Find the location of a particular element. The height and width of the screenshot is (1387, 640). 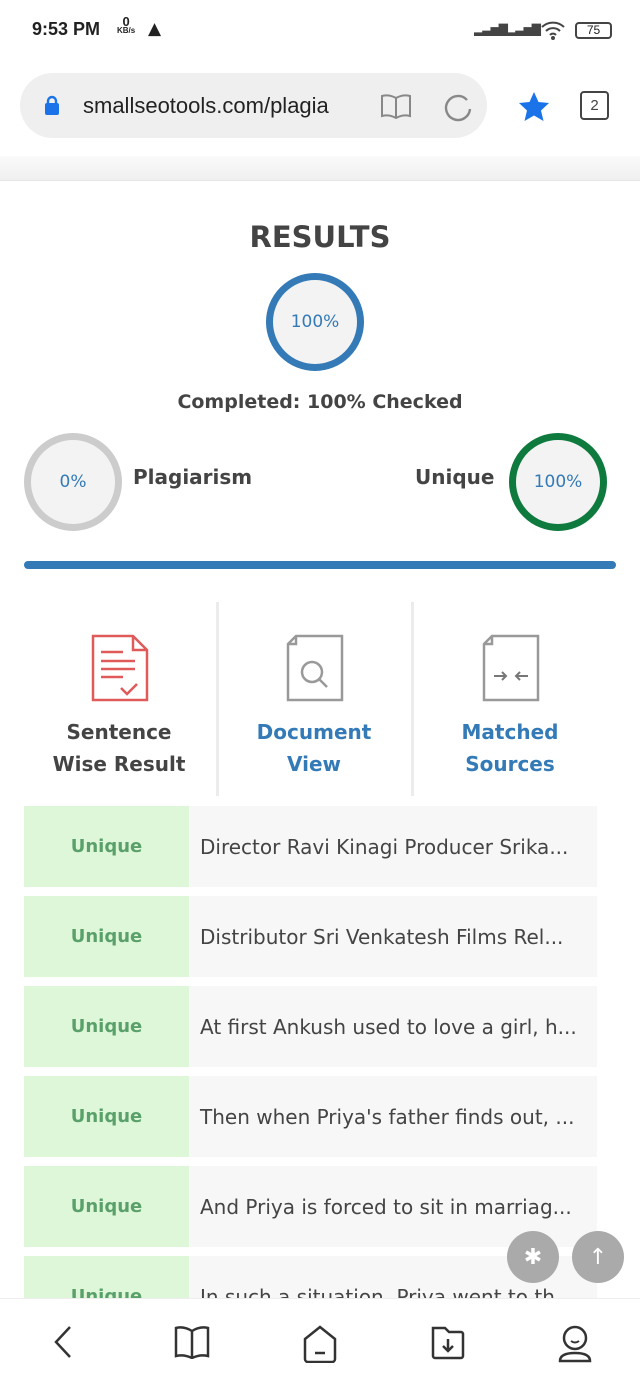

progress-bar is located at coordinates (320, 565).